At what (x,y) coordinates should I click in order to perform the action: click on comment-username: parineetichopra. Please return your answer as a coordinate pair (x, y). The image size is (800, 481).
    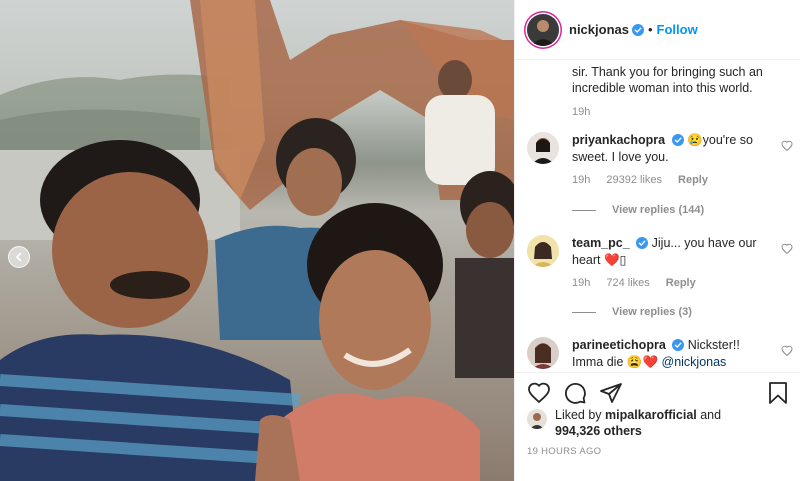
    Looking at the image, I should click on (619, 345).